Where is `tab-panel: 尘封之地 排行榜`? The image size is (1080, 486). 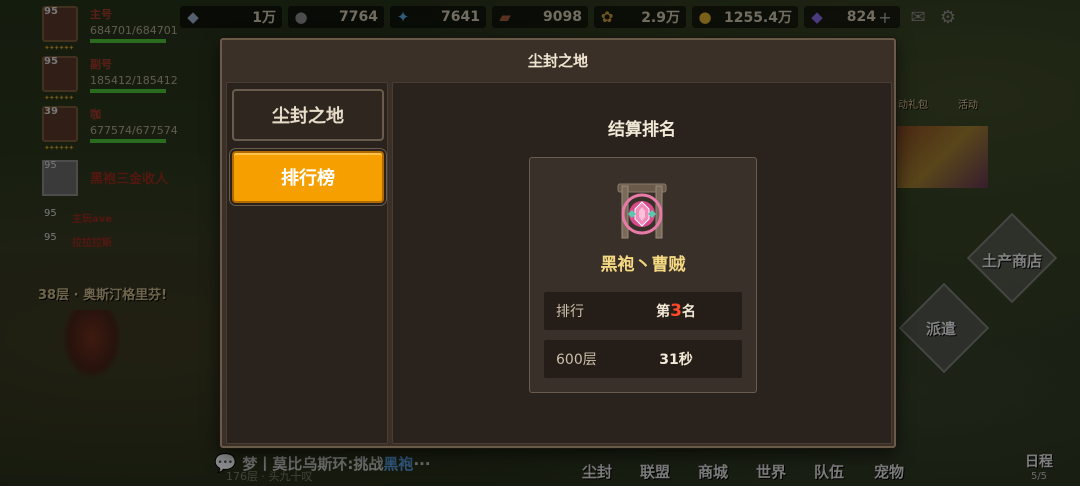
tab-panel: 尘封之地 排行榜 is located at coordinates (307, 263).